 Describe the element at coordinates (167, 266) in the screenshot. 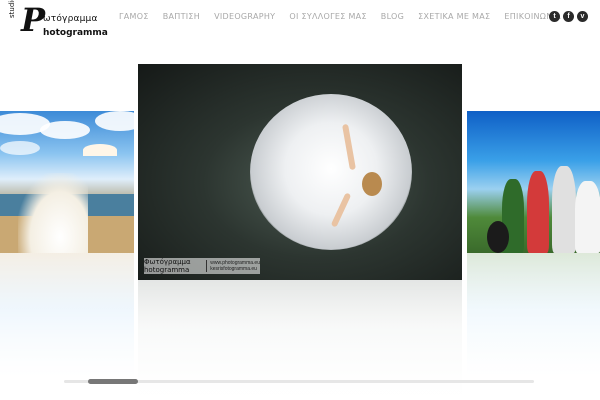

I see `watermark-brand: Φωτόγραμμα hotogramma` at that location.